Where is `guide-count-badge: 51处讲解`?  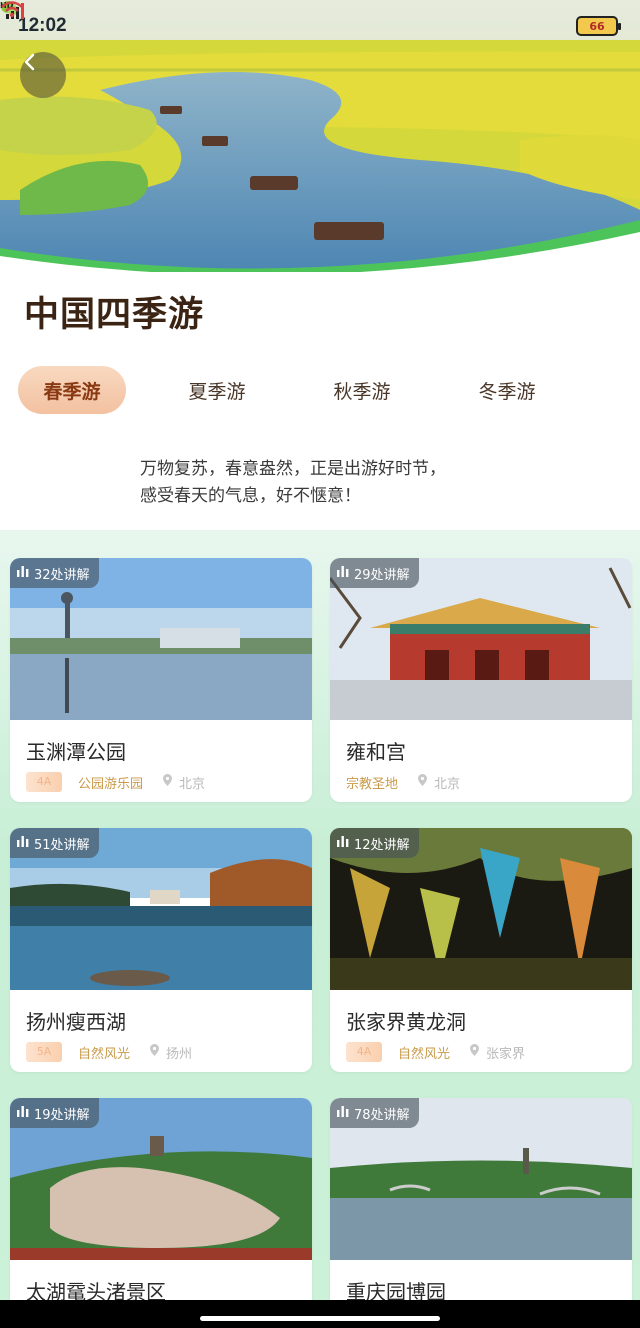 guide-count-badge: 51处讲解 is located at coordinates (54, 843).